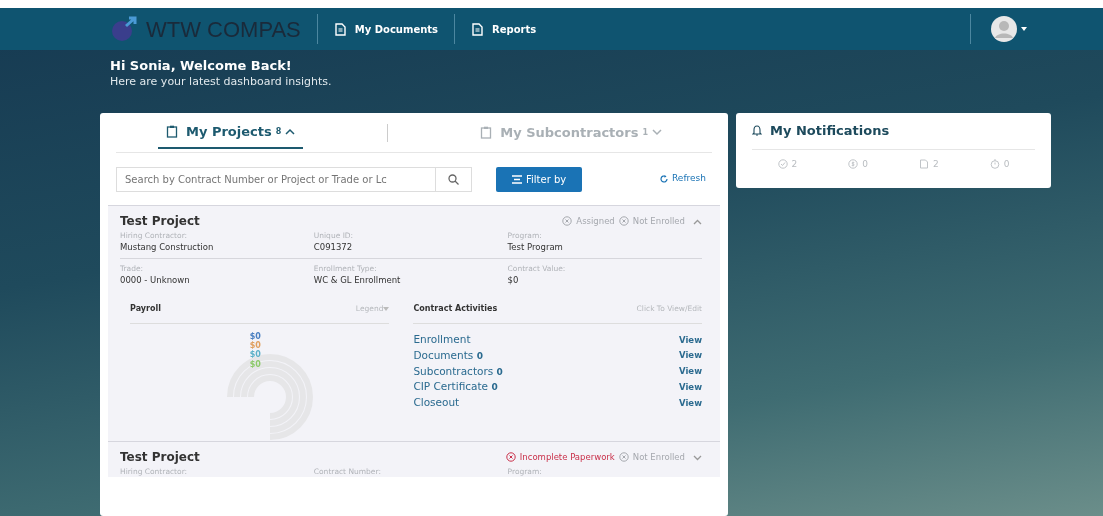 The image size is (1103, 516). Describe the element at coordinates (994, 164) in the screenshot. I see `timer-icon` at that location.